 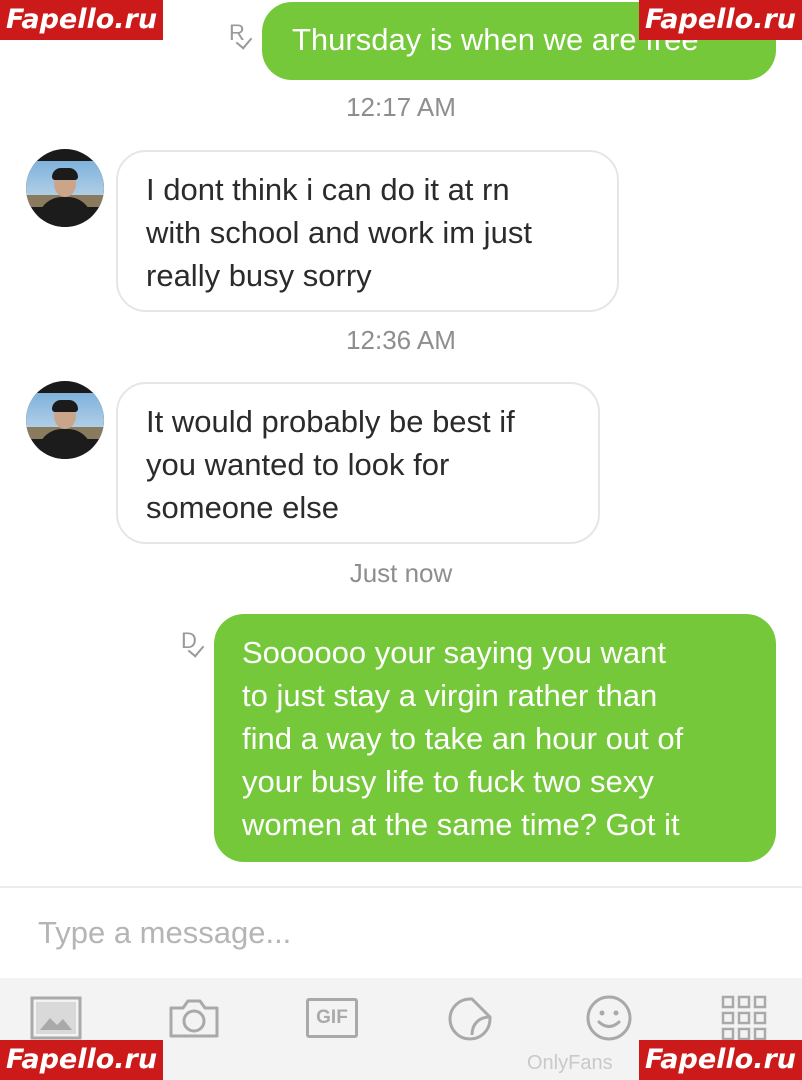 What do you see at coordinates (401, 340) in the screenshot?
I see `timestamp: 12:36 AM` at bounding box center [401, 340].